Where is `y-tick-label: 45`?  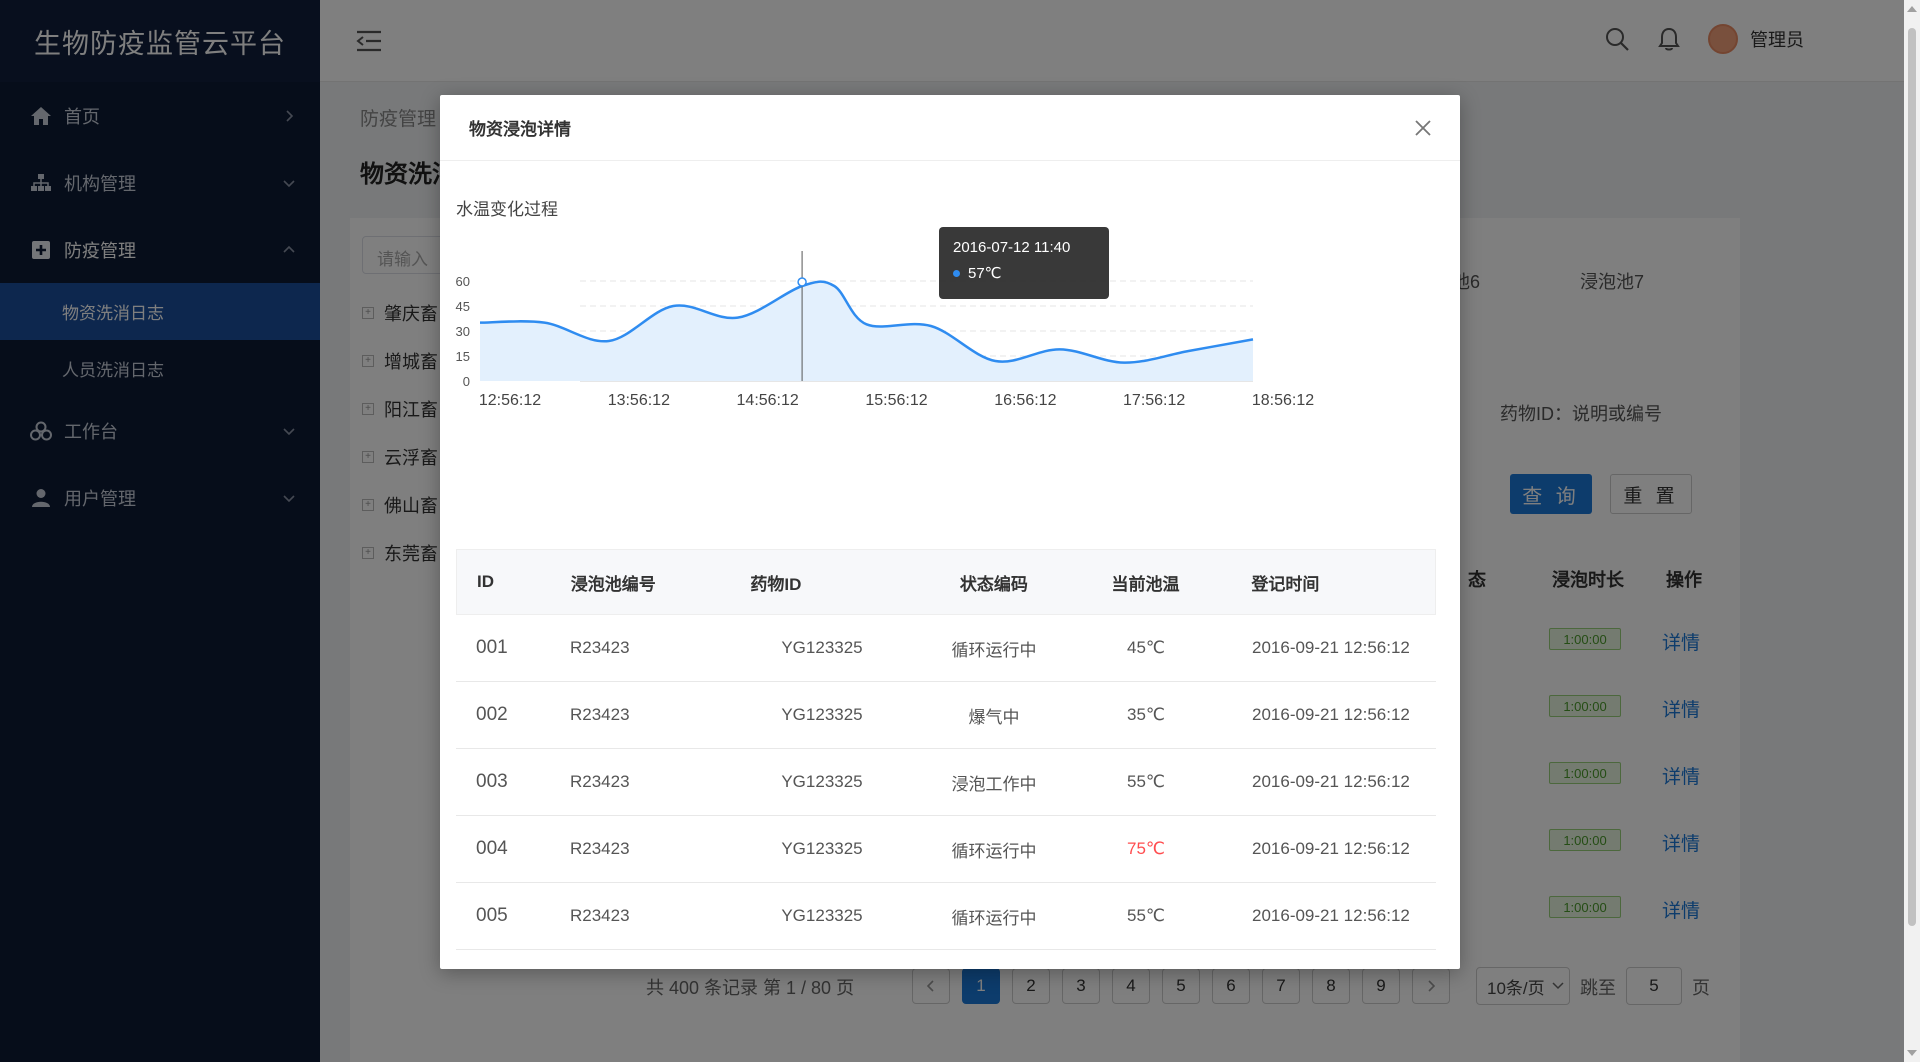
y-tick-label: 45 is located at coordinates (463, 306).